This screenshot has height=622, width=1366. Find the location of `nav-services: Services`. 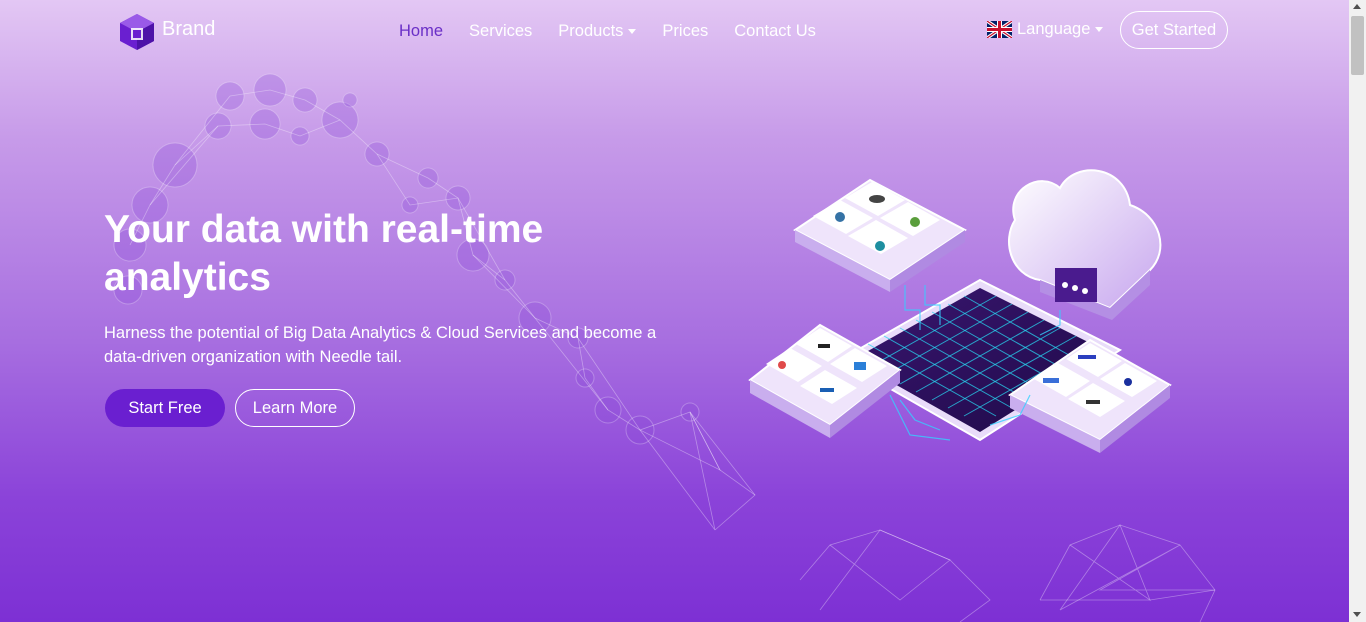

nav-services: Services is located at coordinates (500, 31).